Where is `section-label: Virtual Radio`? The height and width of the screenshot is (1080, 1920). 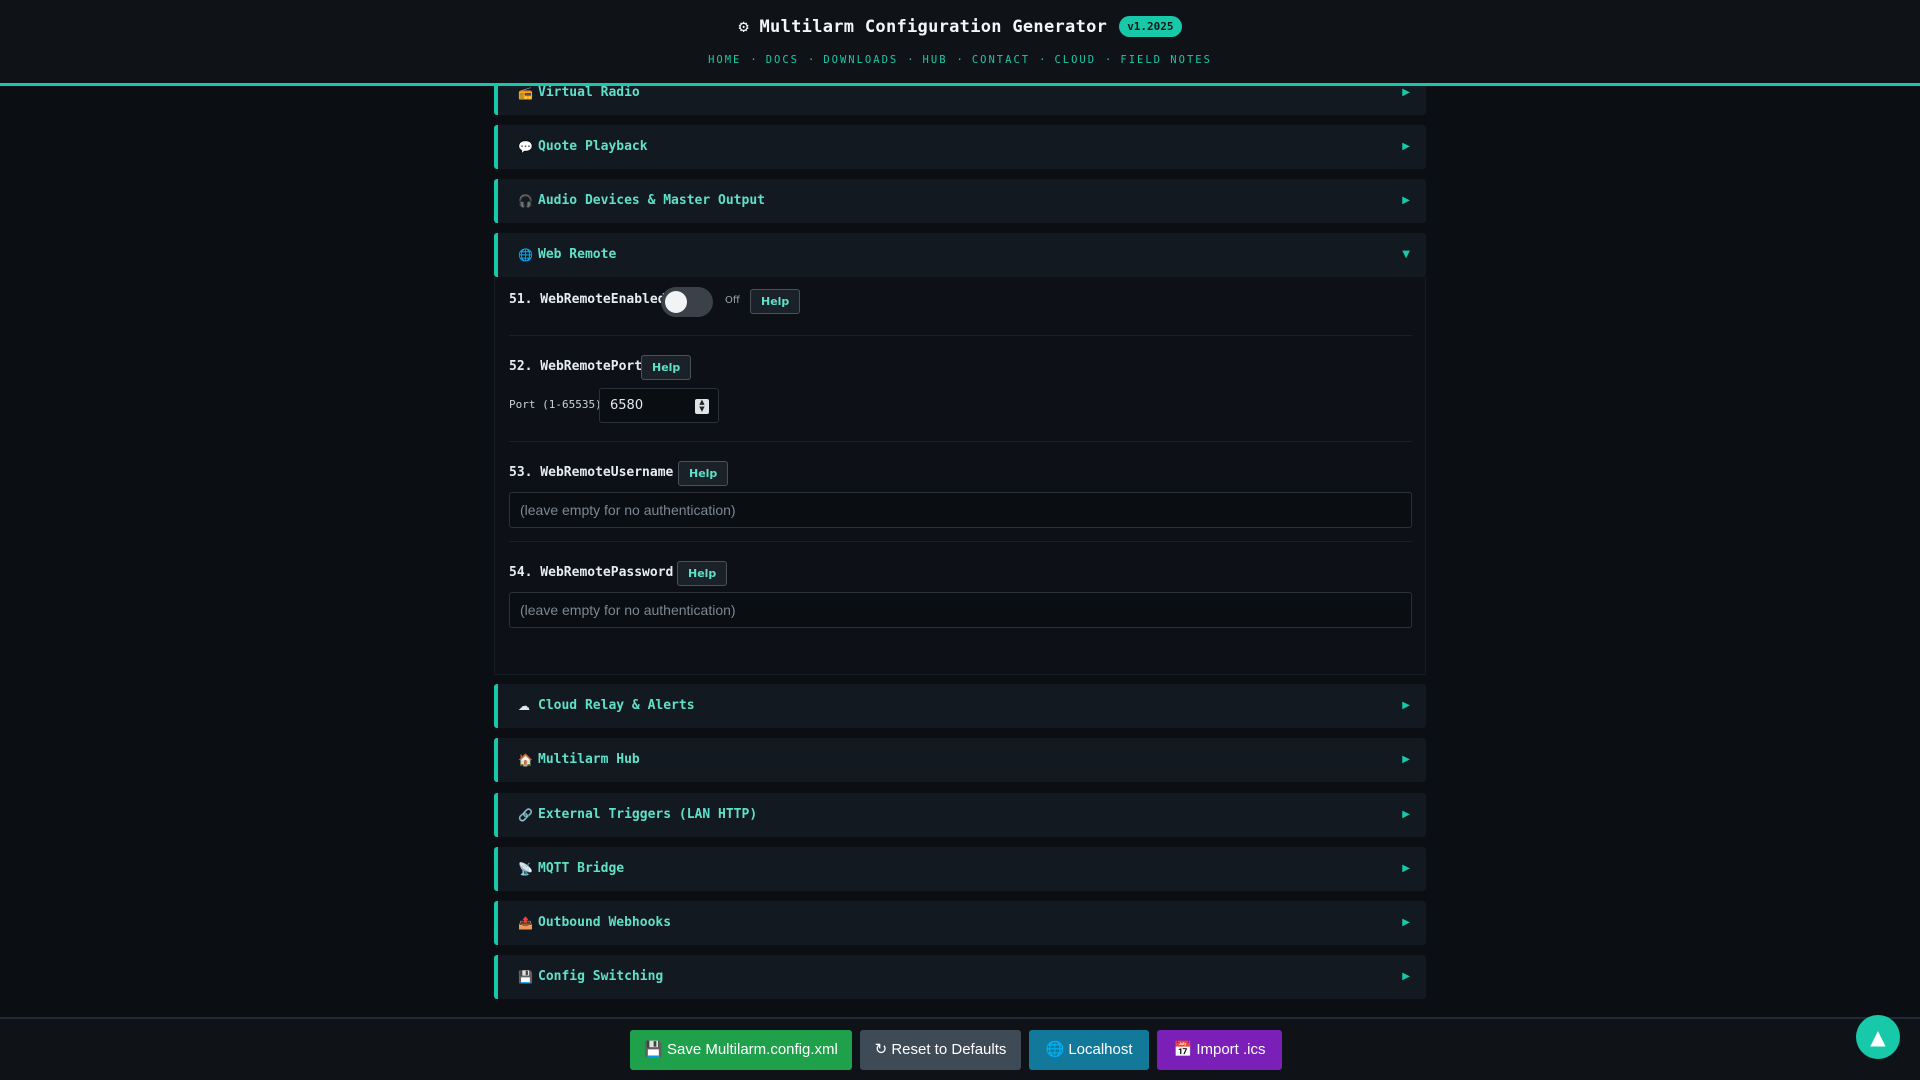
section-label: Virtual Radio is located at coordinates (589, 92).